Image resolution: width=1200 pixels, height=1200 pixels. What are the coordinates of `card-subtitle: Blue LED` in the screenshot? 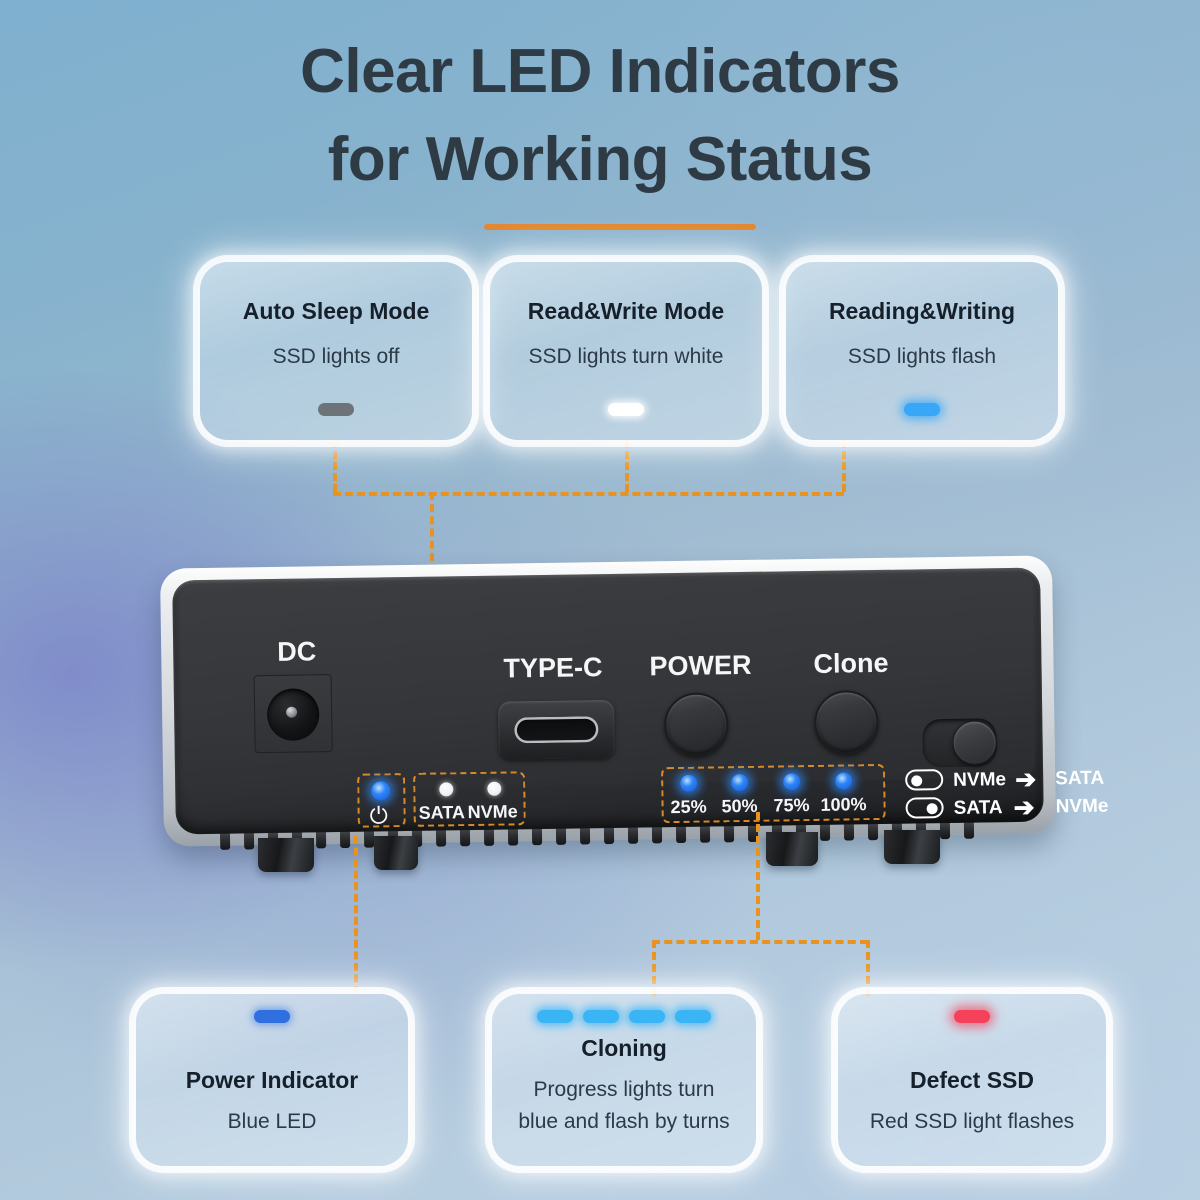 It's located at (272, 1121).